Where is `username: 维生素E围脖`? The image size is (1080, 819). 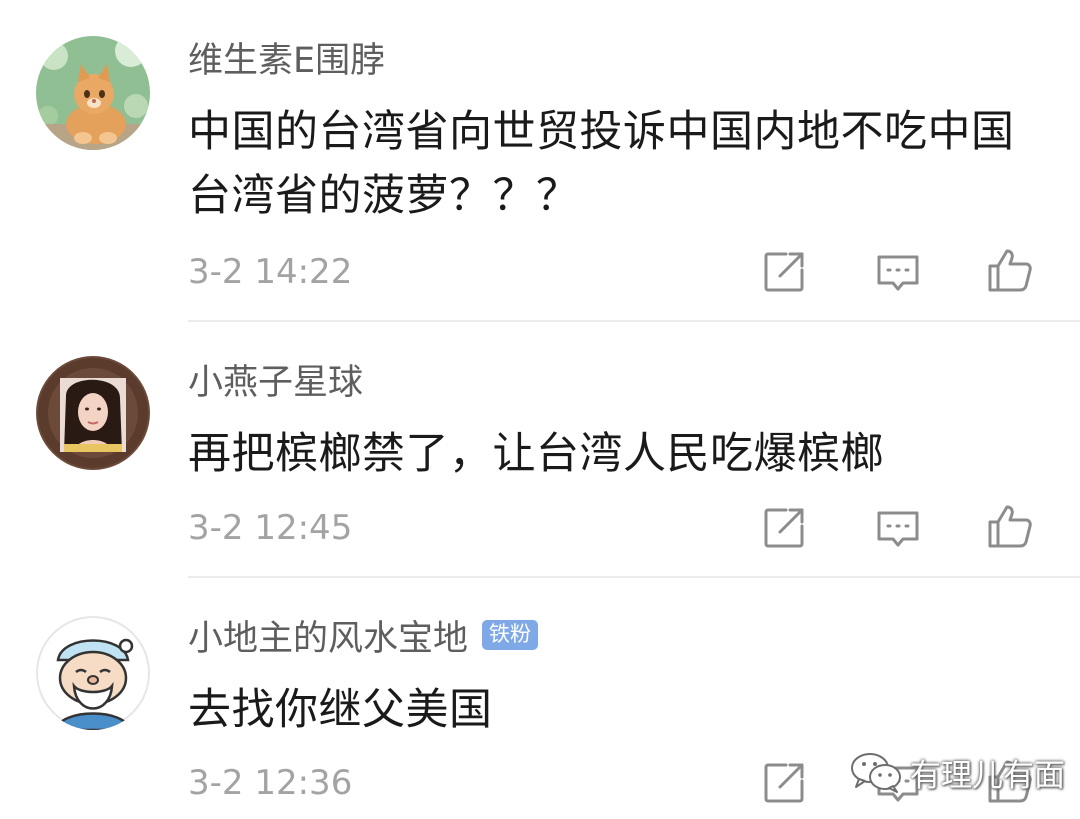
username: 维生素E围脖 is located at coordinates (286, 61).